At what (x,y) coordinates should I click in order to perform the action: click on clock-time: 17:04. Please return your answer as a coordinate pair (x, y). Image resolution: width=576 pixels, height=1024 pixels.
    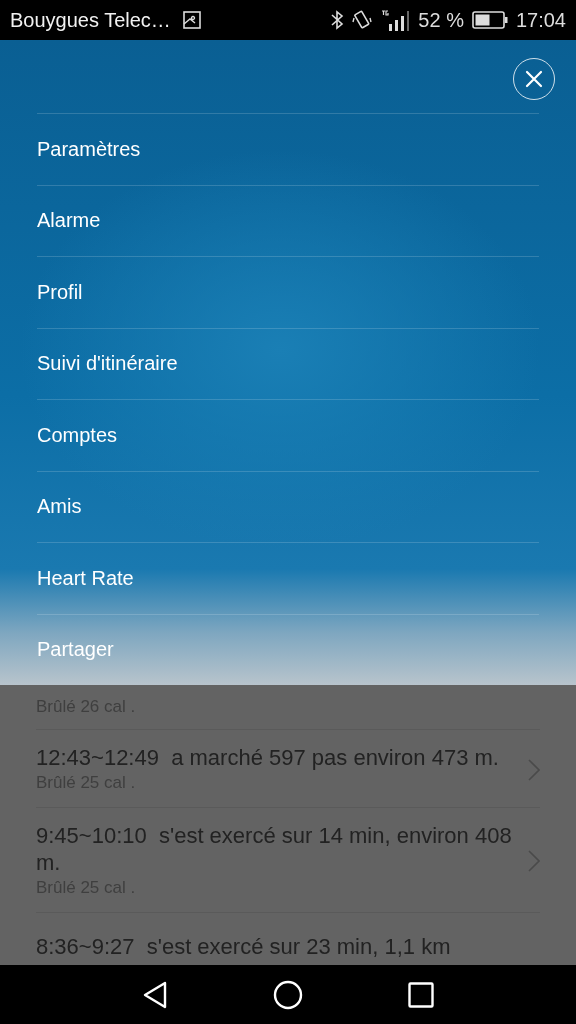
    Looking at the image, I should click on (540, 20).